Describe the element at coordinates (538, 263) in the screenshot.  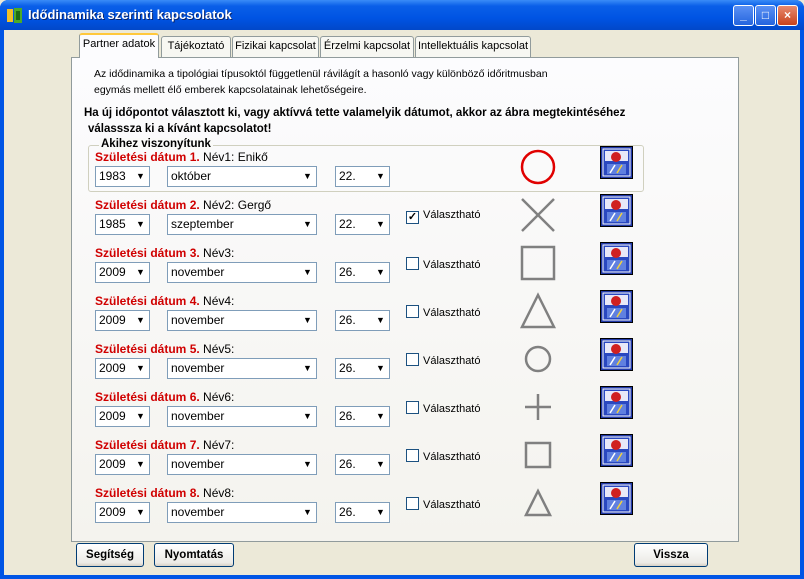
I see `square-icon` at that location.